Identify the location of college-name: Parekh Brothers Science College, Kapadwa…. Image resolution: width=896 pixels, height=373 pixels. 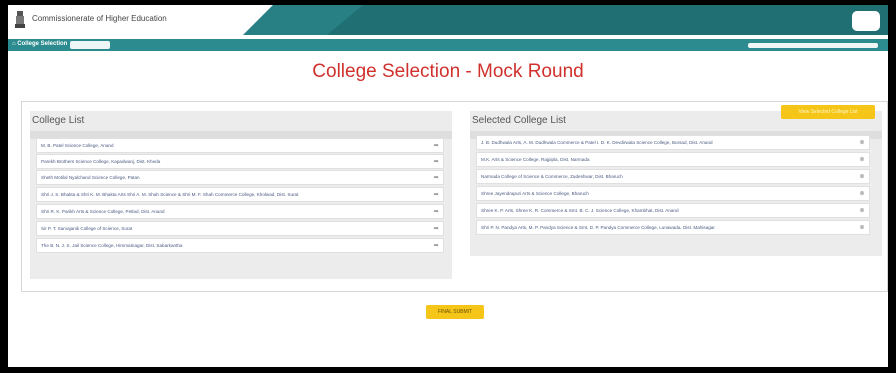
(101, 161).